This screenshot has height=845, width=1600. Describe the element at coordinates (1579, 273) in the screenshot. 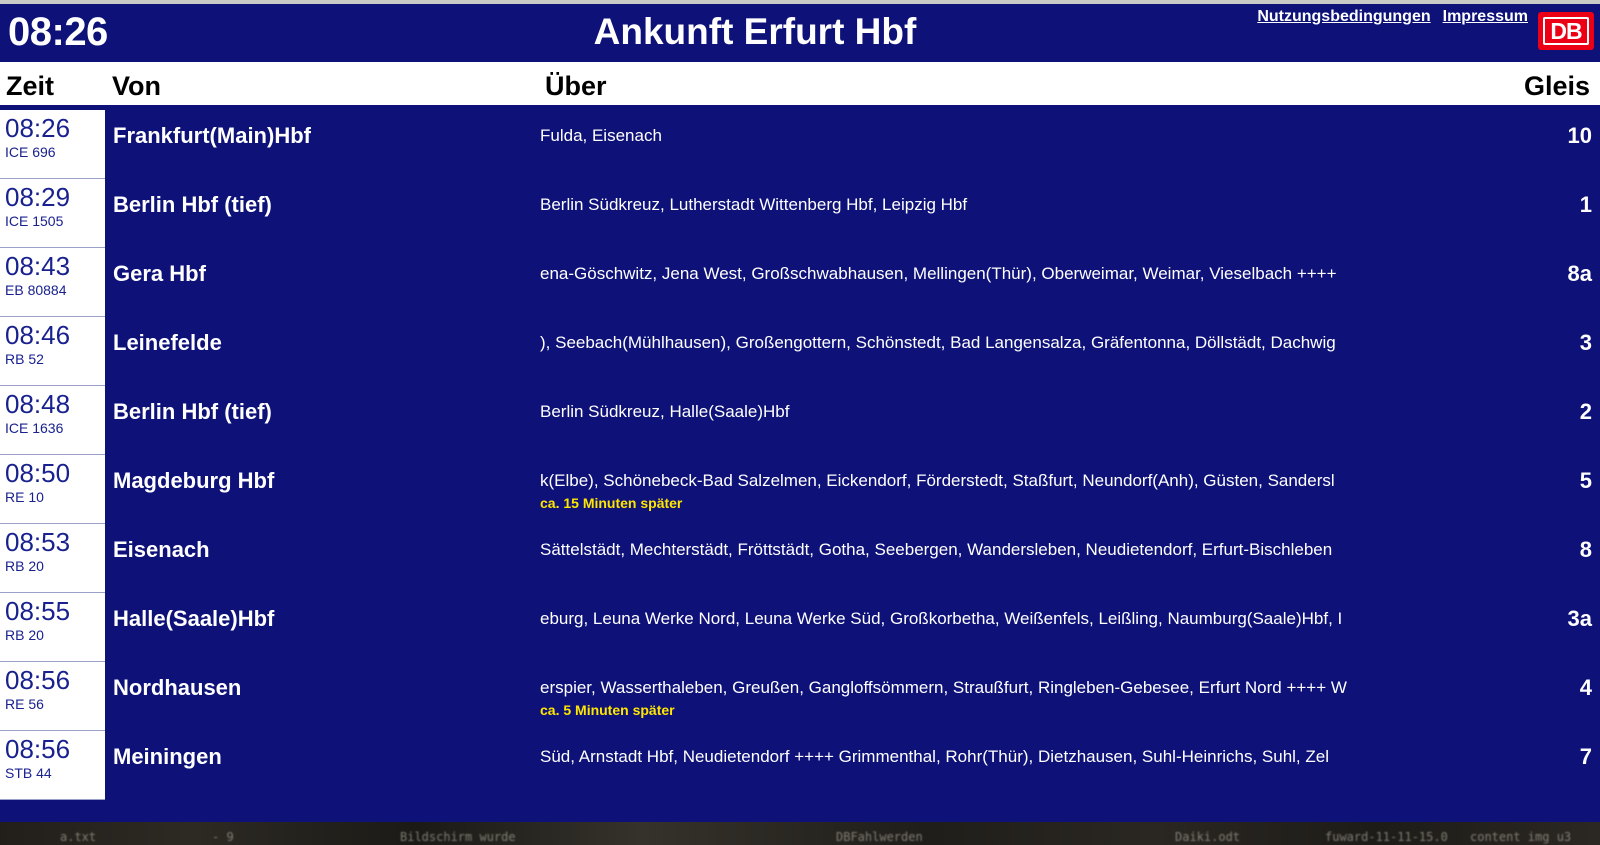

I see `platform-number: 8a` at that location.